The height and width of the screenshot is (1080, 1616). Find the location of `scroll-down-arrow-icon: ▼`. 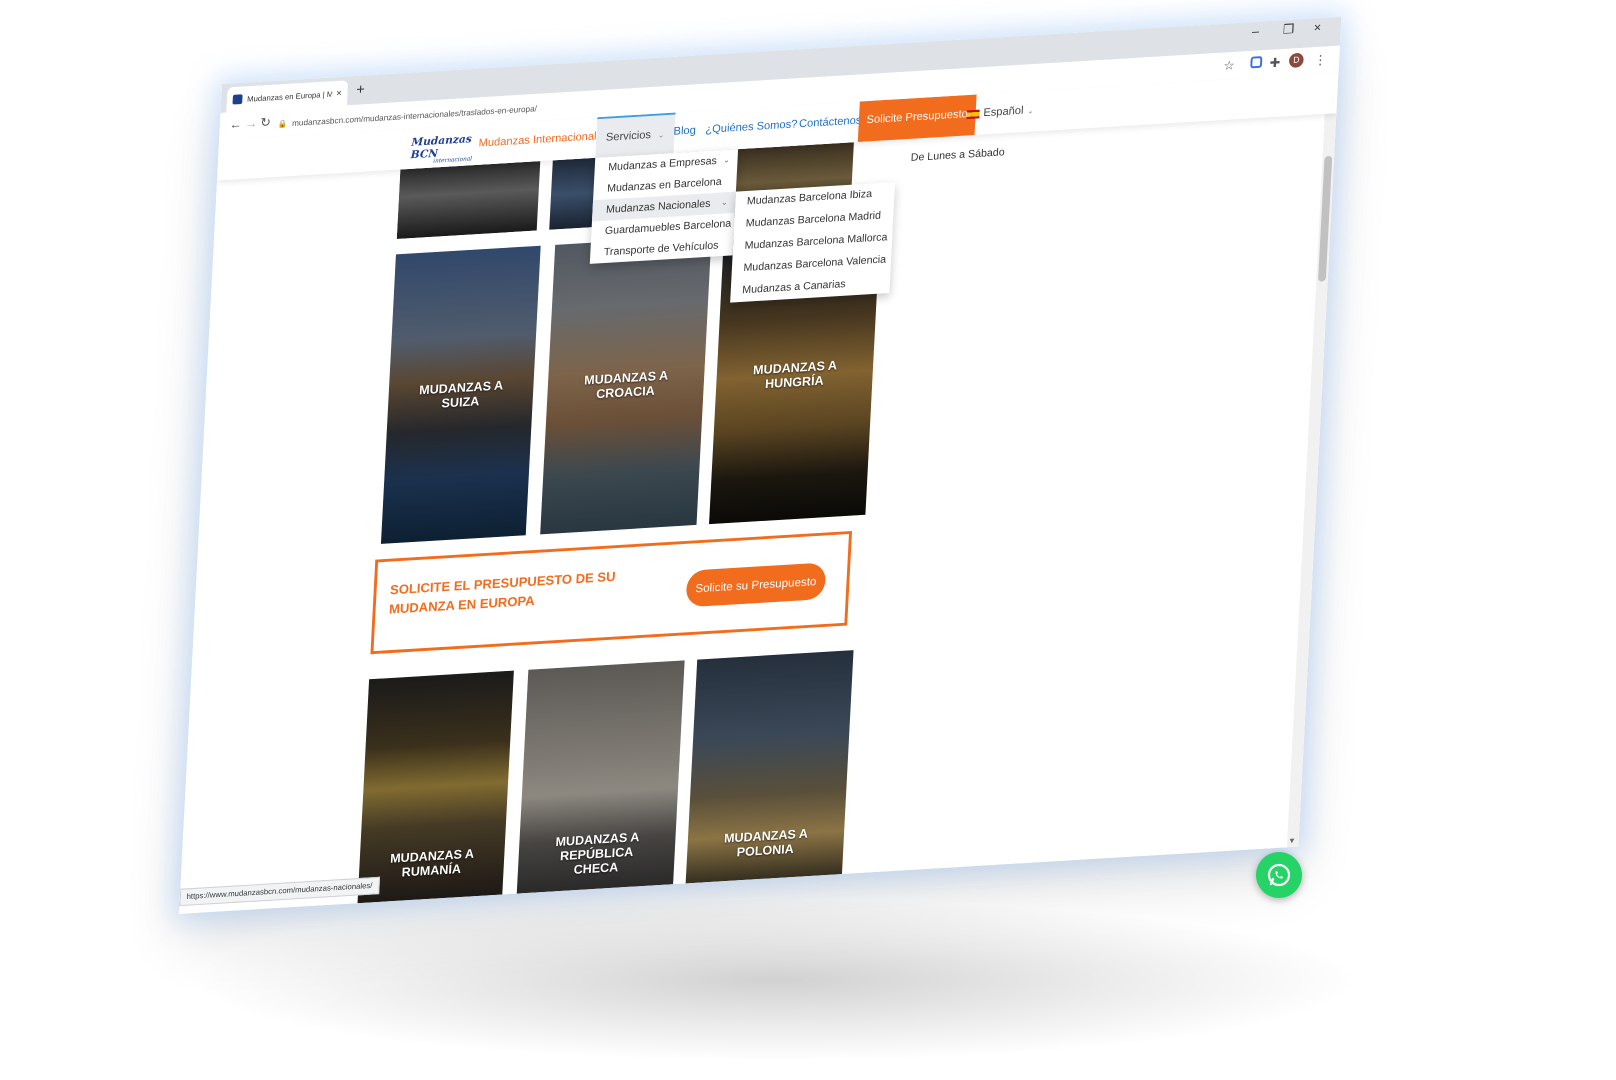

scroll-down-arrow-icon: ▼ is located at coordinates (1292, 840).